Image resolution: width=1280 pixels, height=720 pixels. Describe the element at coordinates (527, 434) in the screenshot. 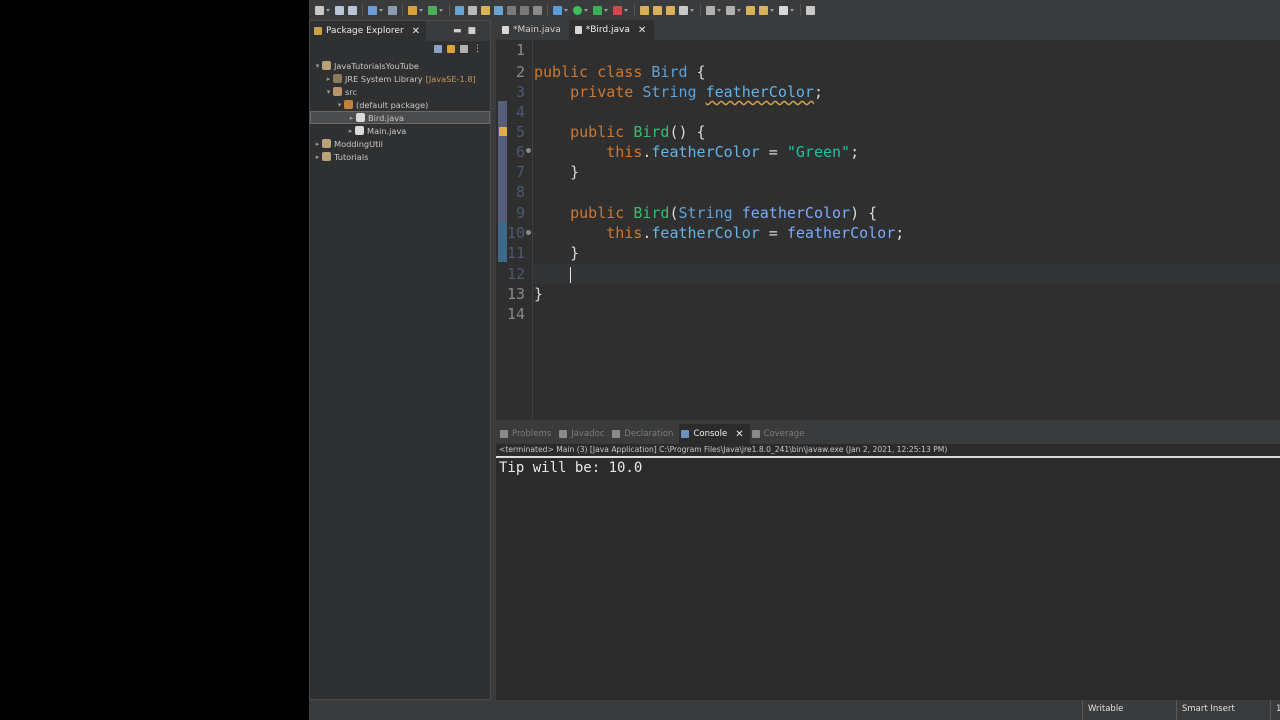

I see `tab-problems: Problems` at that location.